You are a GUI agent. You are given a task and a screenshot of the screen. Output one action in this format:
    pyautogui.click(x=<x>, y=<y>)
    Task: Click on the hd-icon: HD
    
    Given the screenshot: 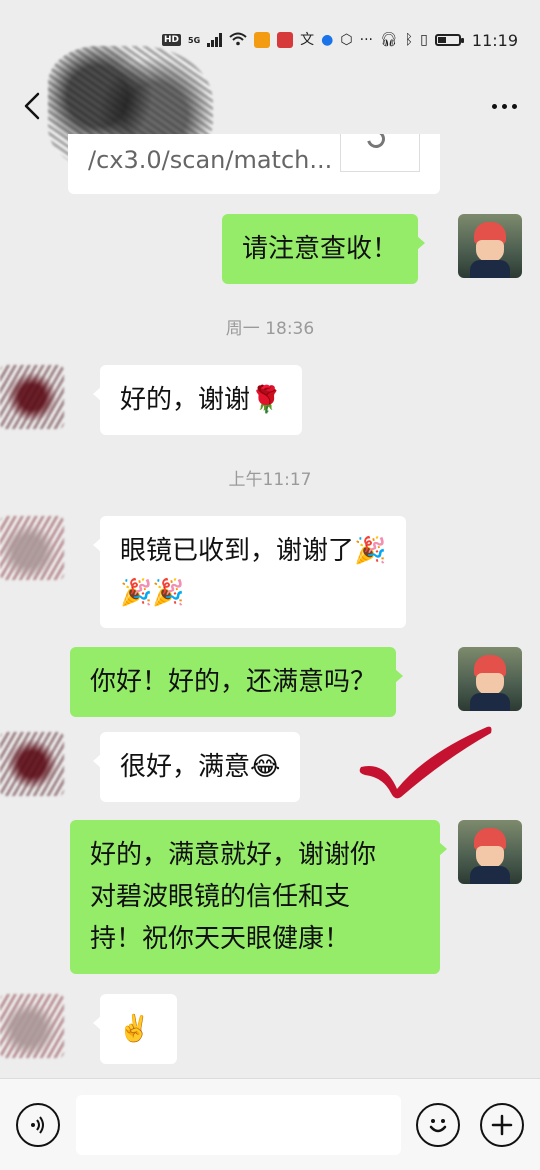 What is the action you would take?
    pyautogui.click(x=172, y=40)
    